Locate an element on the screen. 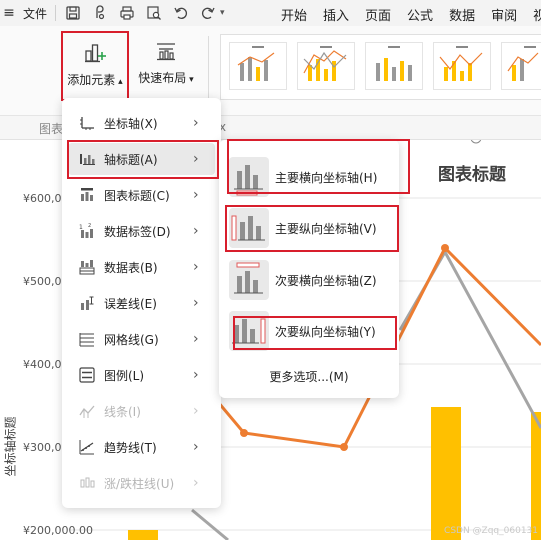 This screenshot has height=540, width=541. menu-item-label: 网格线(G) is located at coordinates (131, 339).